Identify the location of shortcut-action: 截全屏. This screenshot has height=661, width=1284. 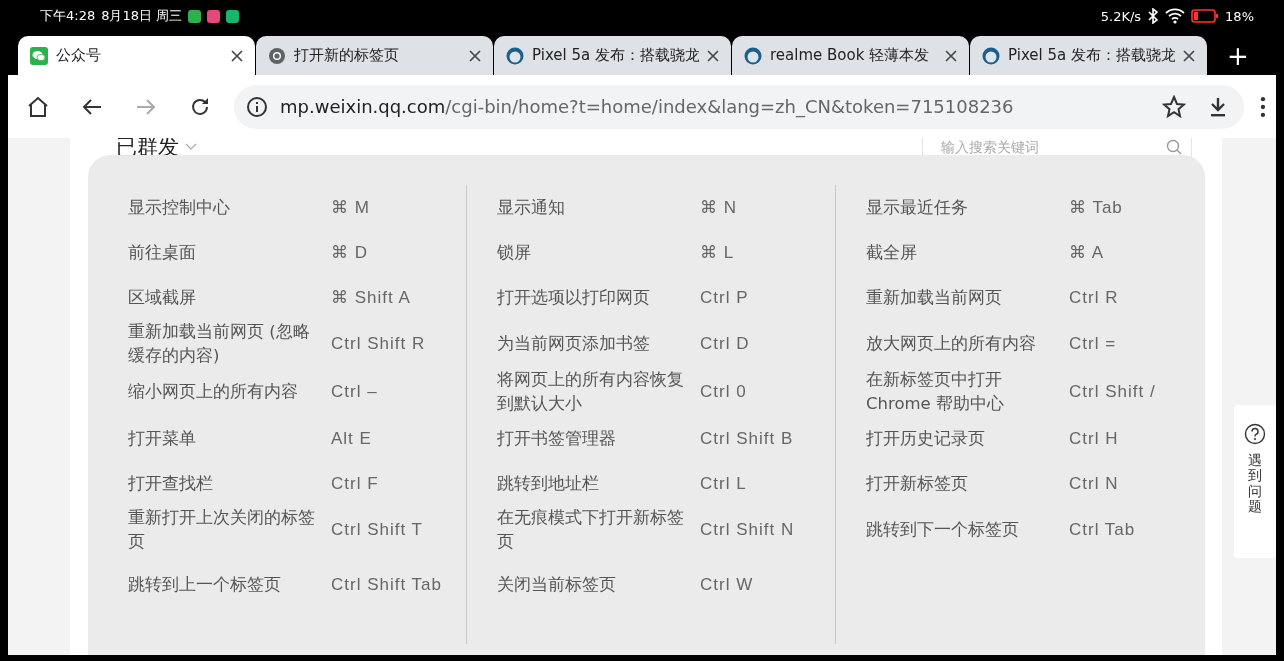
(892, 252).